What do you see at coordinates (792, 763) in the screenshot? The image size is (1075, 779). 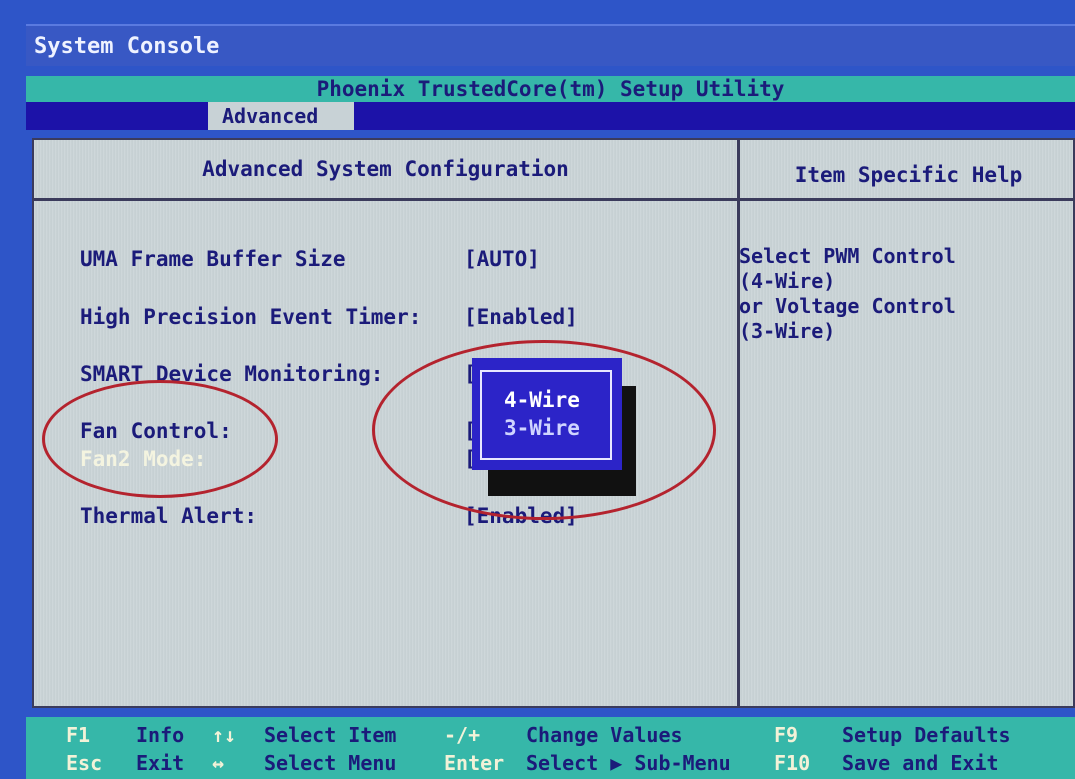 I see `footer-key-f10: F10` at bounding box center [792, 763].